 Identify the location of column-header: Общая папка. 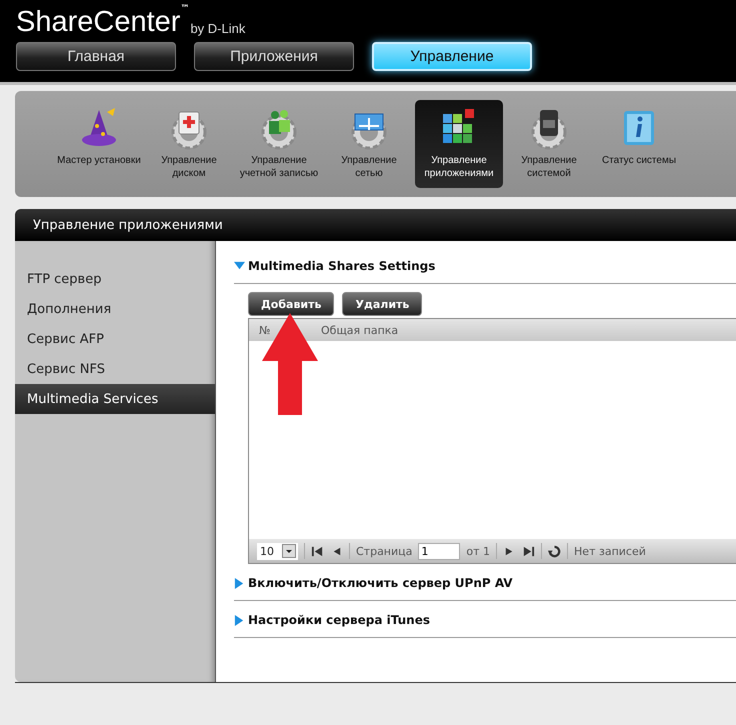
(338, 330).